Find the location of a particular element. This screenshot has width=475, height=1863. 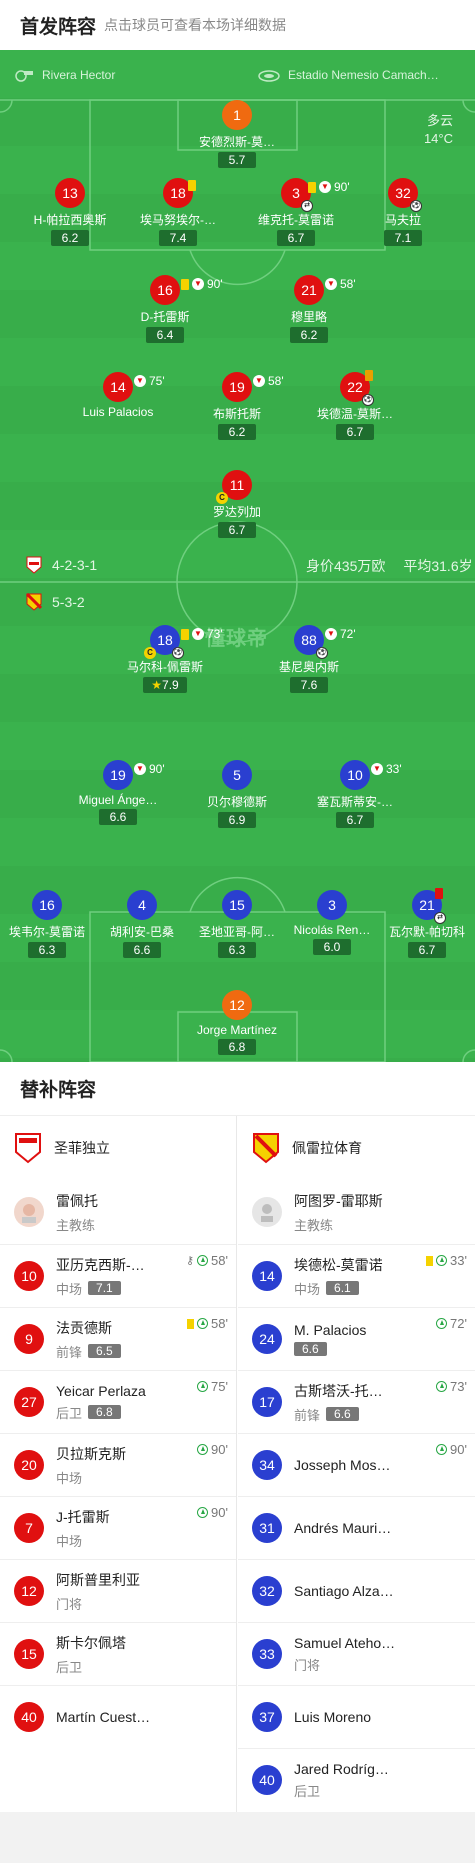

sub-info: 72' is located at coordinates (451, 1323).